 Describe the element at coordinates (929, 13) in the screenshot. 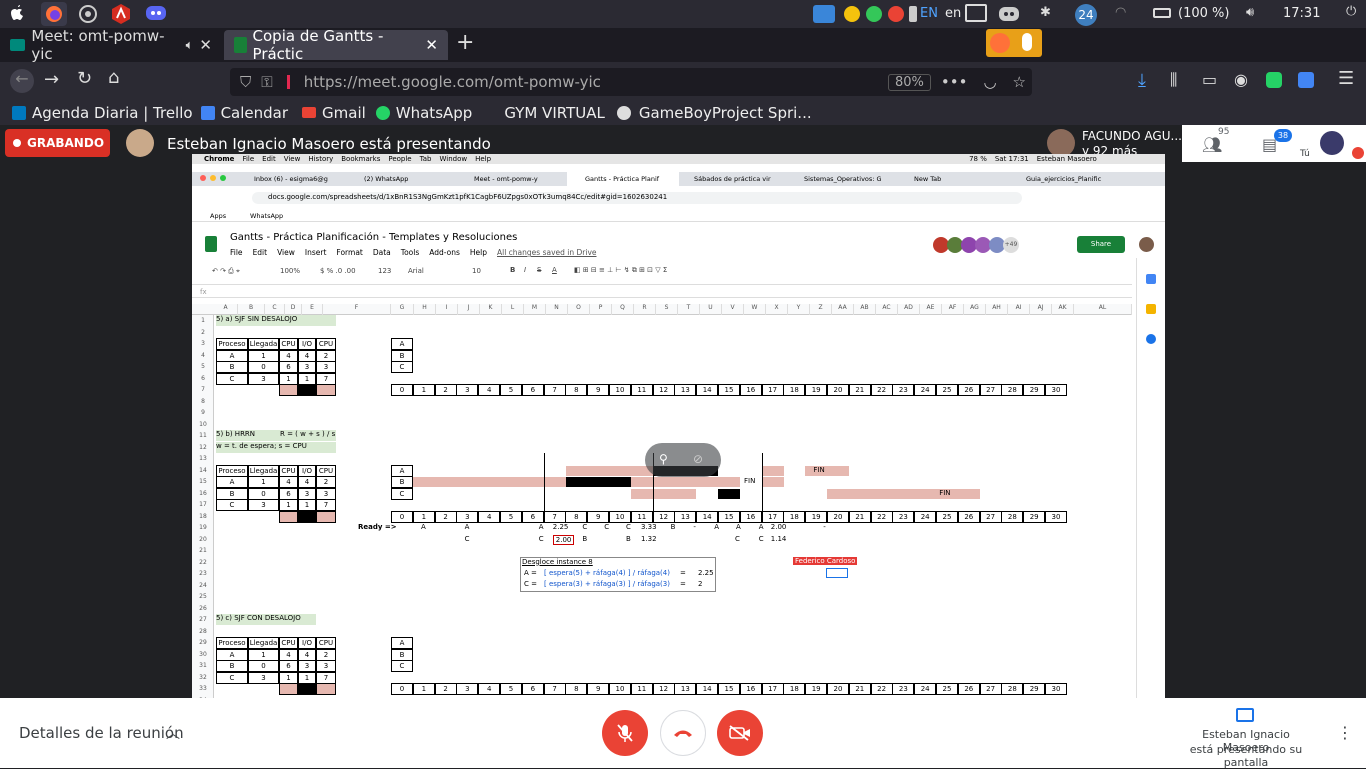

I see `lang-indicator: EN` at that location.